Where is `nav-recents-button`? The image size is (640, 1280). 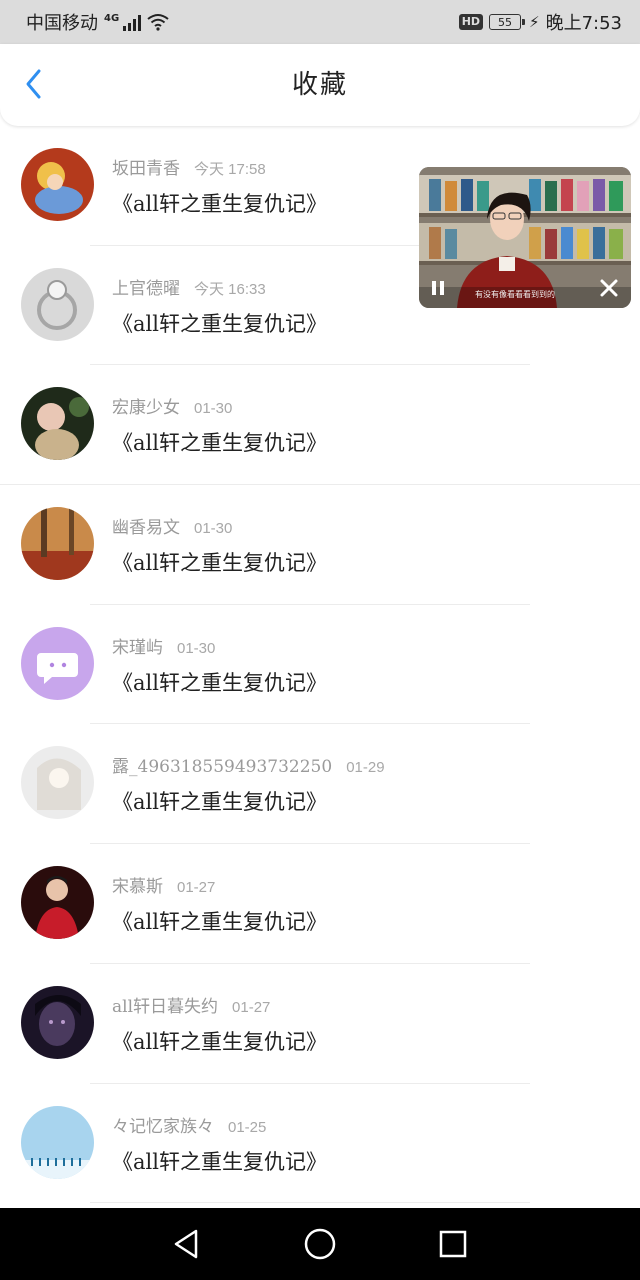 nav-recents-button is located at coordinates (453, 1244).